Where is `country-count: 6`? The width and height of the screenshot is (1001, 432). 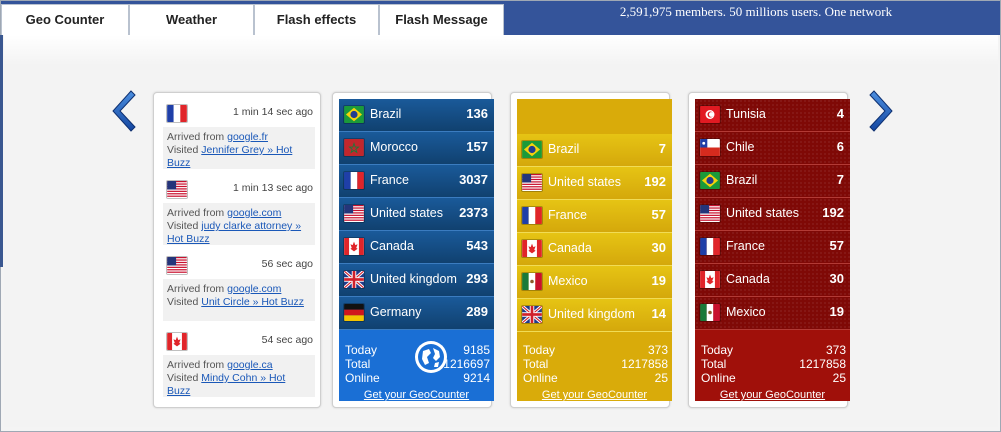 country-count: 6 is located at coordinates (840, 146).